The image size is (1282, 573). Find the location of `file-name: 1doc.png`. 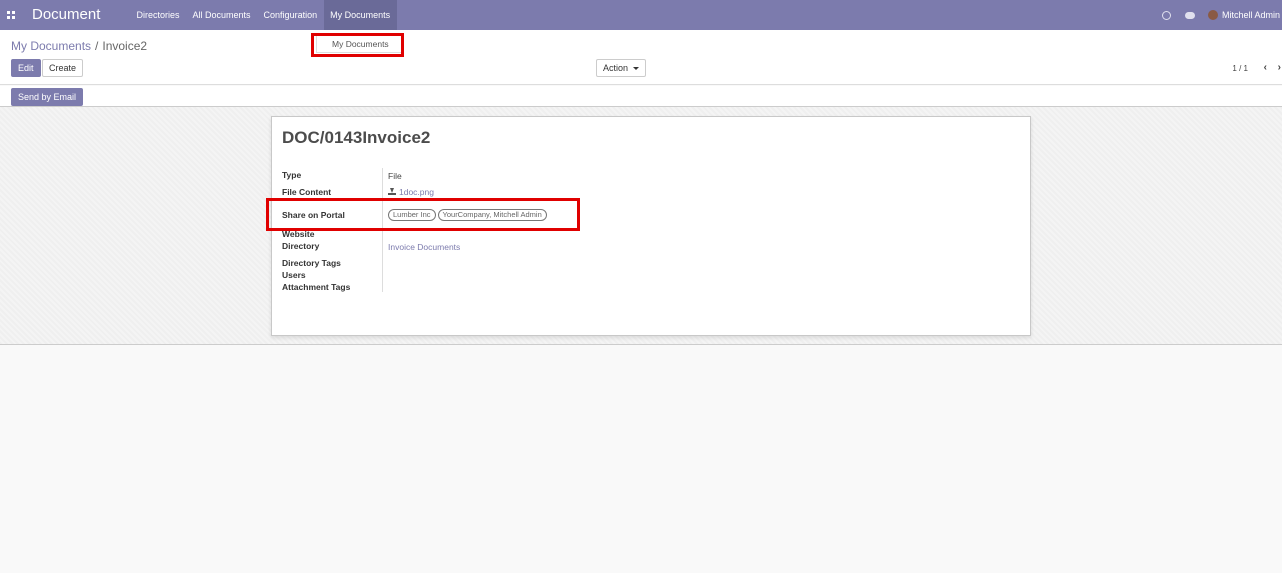

file-name: 1doc.png is located at coordinates (416, 192).